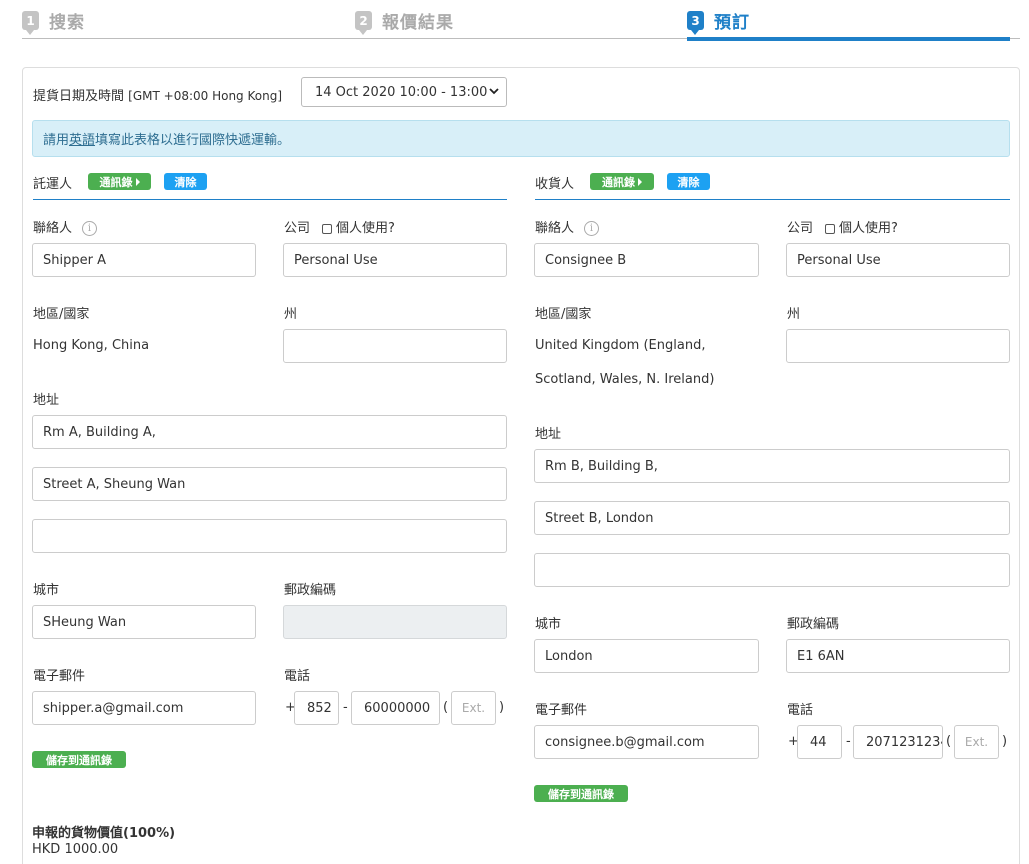  What do you see at coordinates (732, 23) in the screenshot?
I see `step-label: 預訂` at bounding box center [732, 23].